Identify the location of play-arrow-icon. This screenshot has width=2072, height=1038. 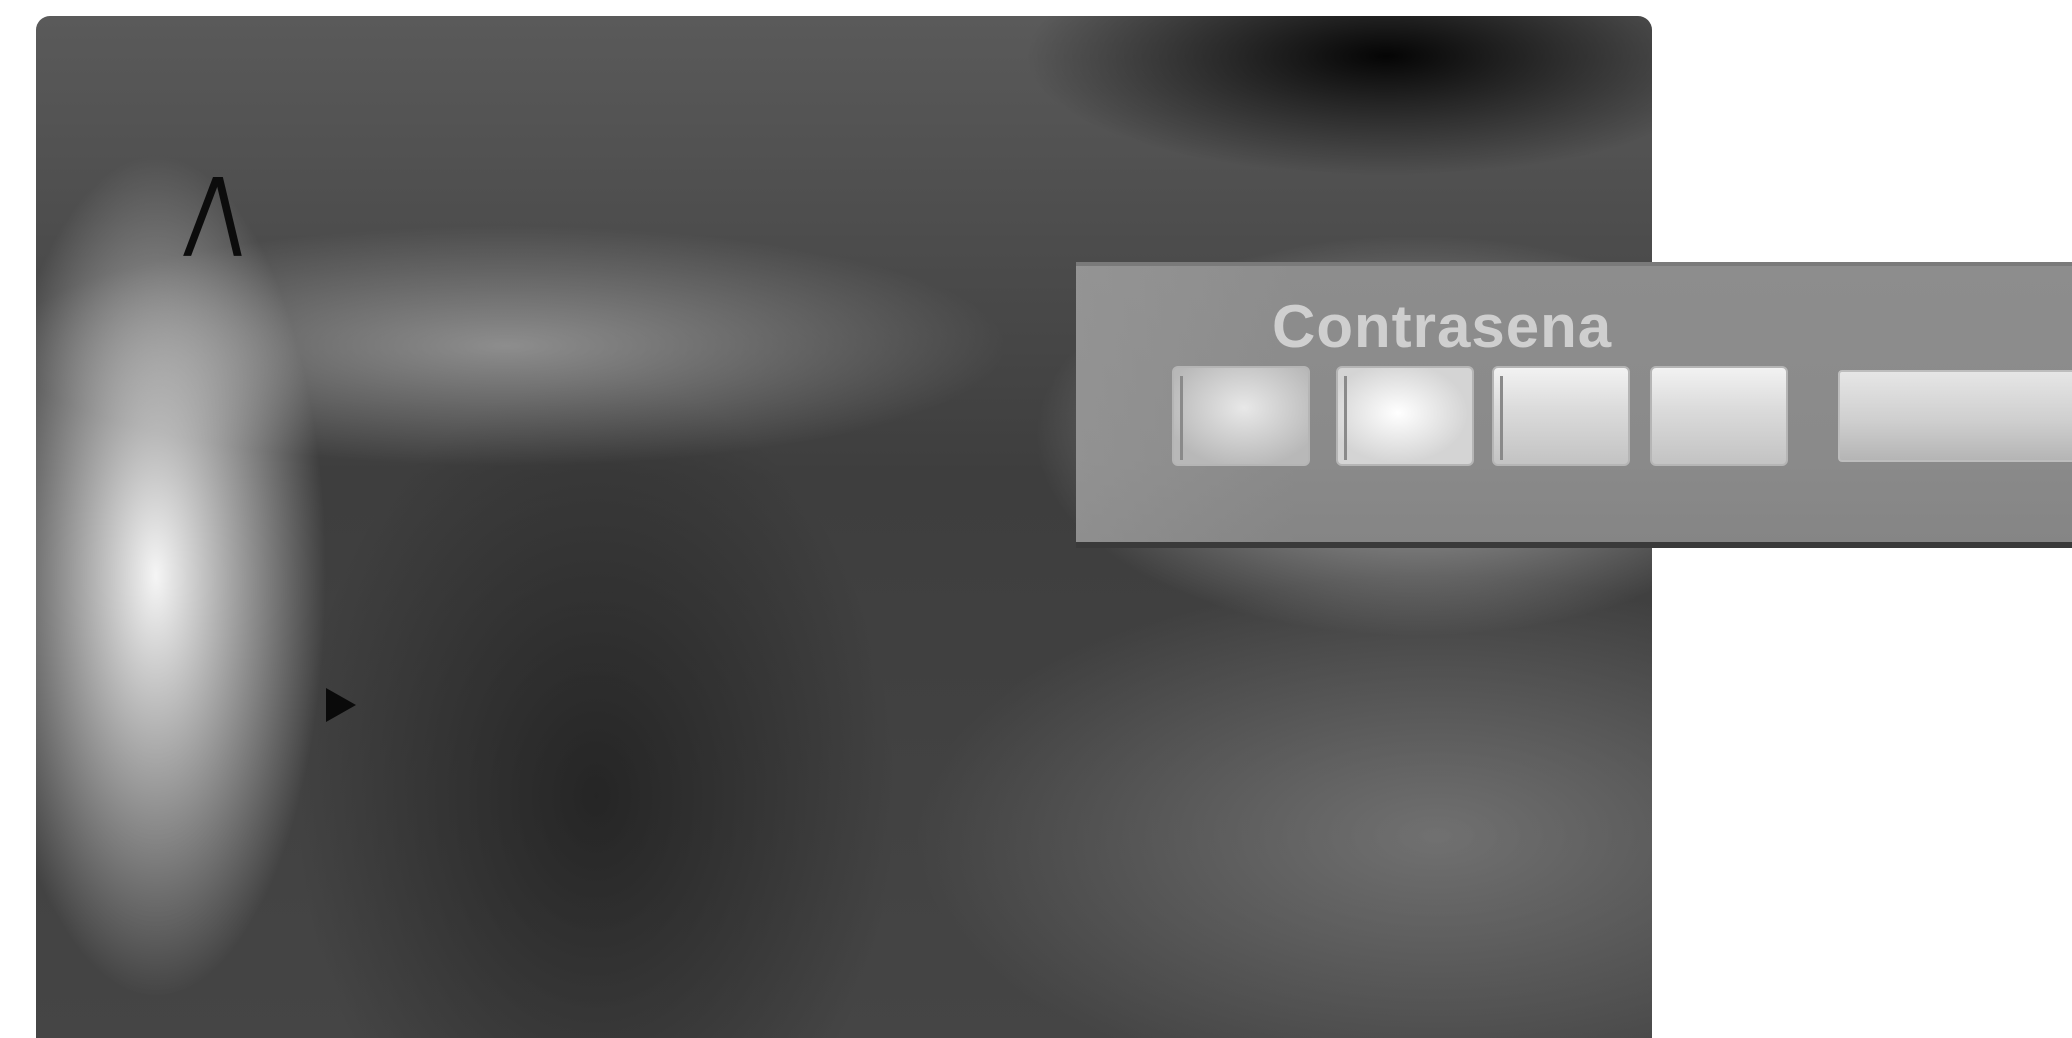
(341, 705).